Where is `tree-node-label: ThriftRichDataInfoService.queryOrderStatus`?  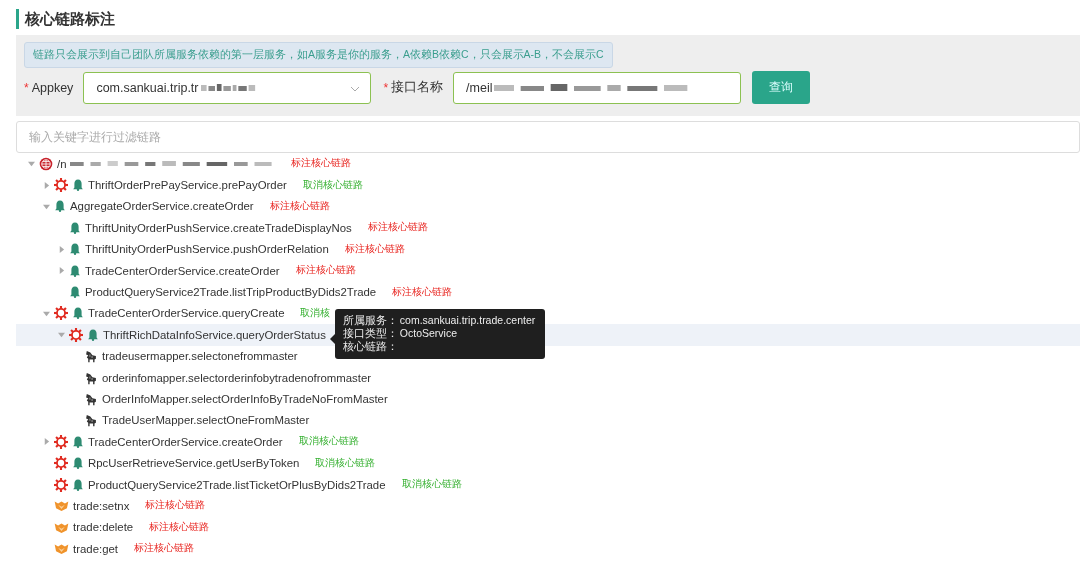 tree-node-label: ThriftRichDataInfoService.queryOrderStatus is located at coordinates (214, 334).